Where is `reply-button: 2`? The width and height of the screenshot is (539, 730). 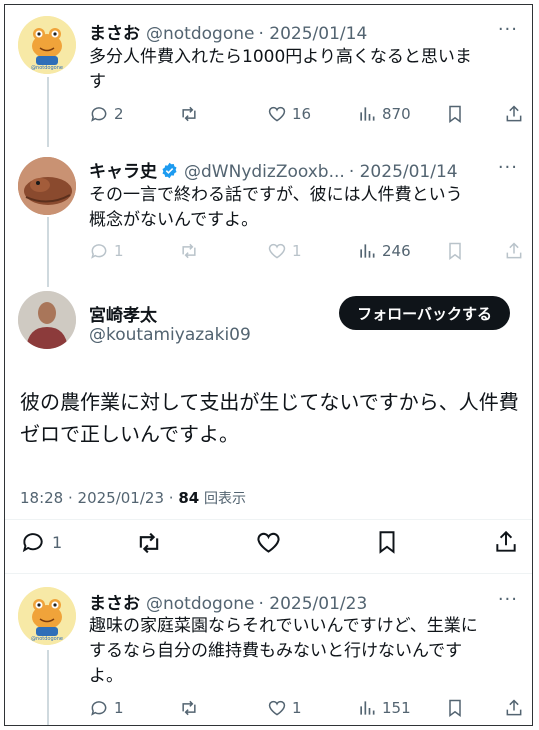 reply-button: 2 is located at coordinates (106, 114).